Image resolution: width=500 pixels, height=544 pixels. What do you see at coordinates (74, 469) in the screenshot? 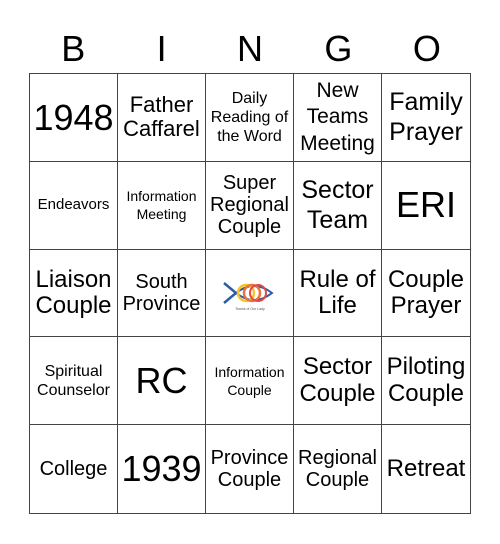
I see `bingo-cell: College` at bounding box center [74, 469].